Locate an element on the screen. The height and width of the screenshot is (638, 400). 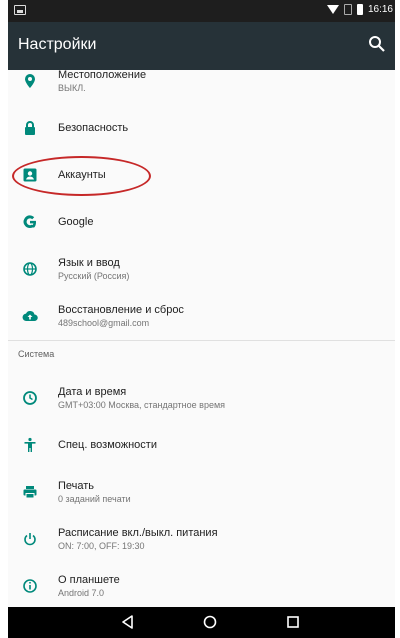
search-icon is located at coordinates (377, 44).